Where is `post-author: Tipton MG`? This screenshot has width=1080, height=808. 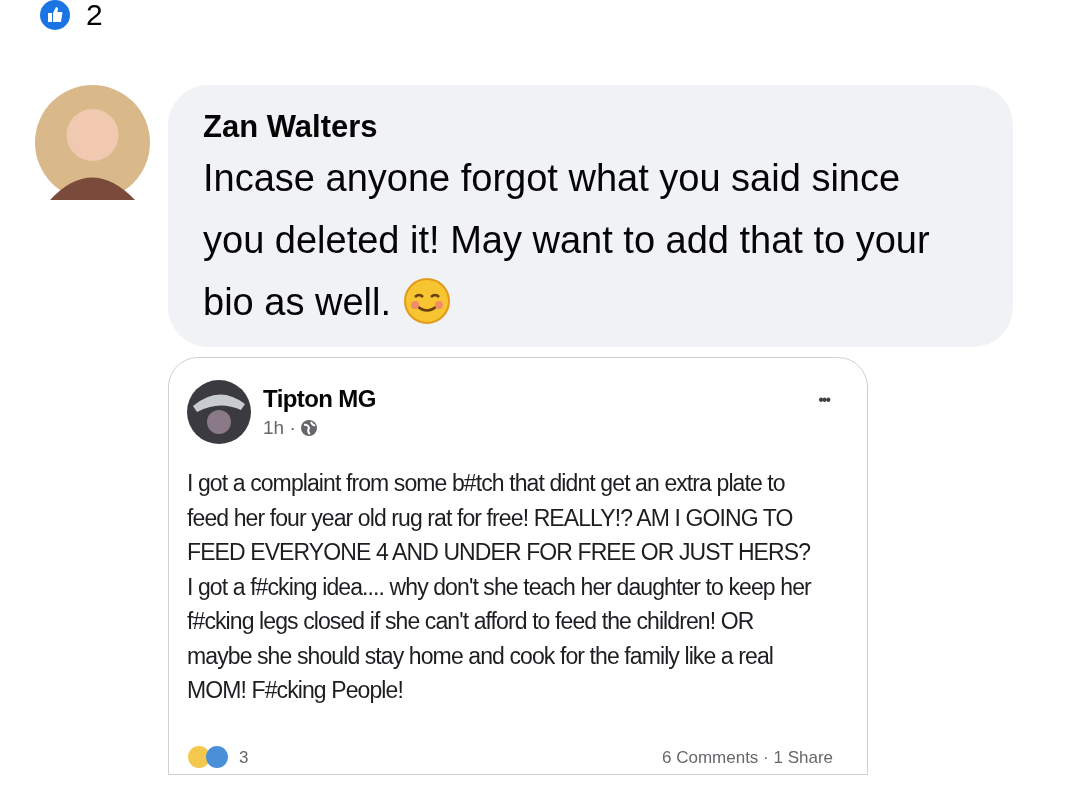
post-author: Tipton MG is located at coordinates (535, 399).